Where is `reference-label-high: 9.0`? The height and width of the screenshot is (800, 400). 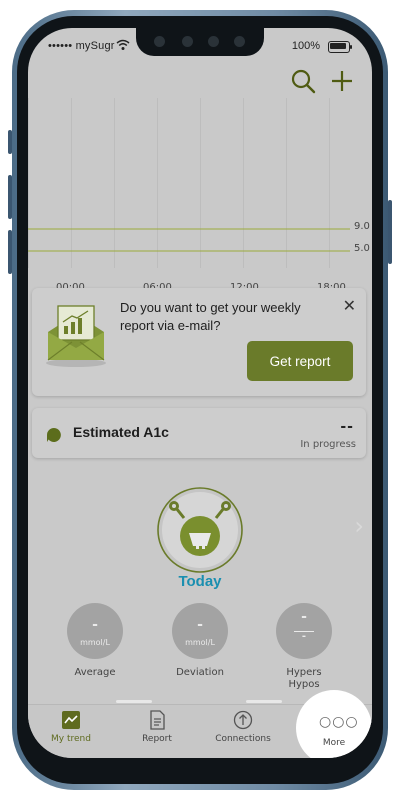 reference-label-high: 9.0 is located at coordinates (362, 226).